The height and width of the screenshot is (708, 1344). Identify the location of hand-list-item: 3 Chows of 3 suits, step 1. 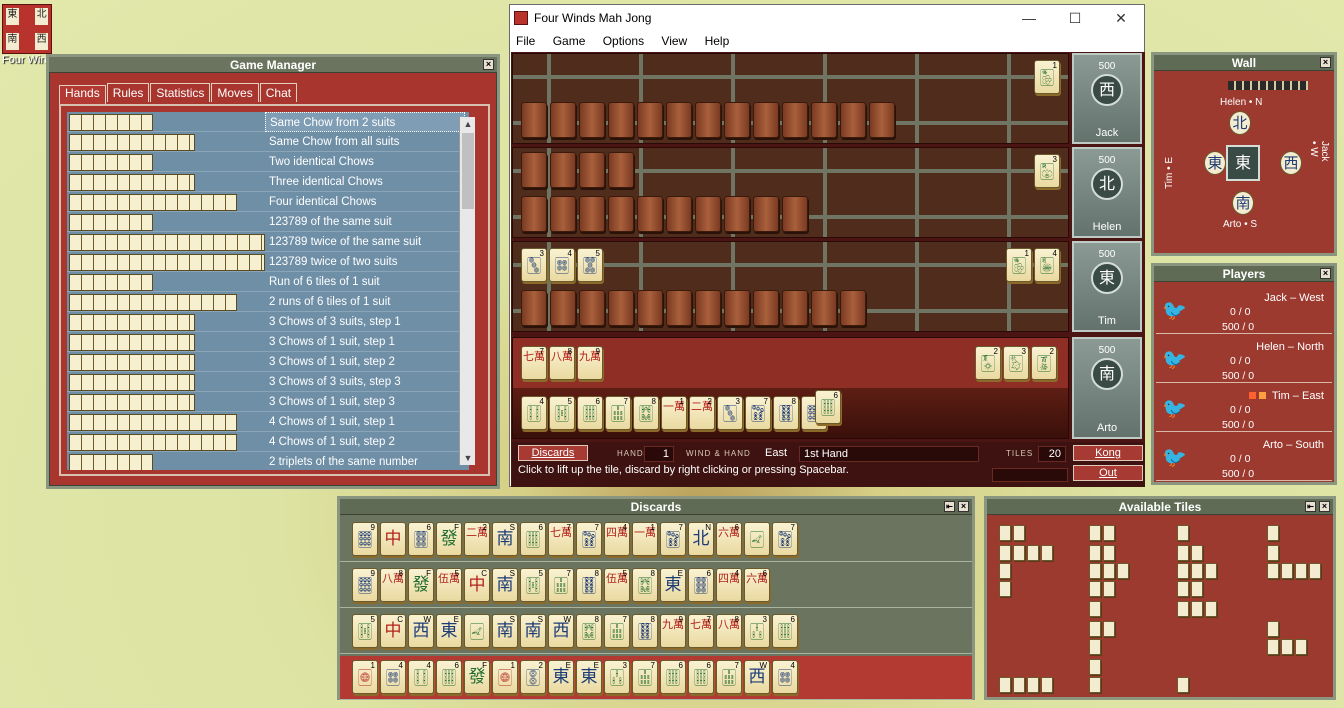
(268, 322).